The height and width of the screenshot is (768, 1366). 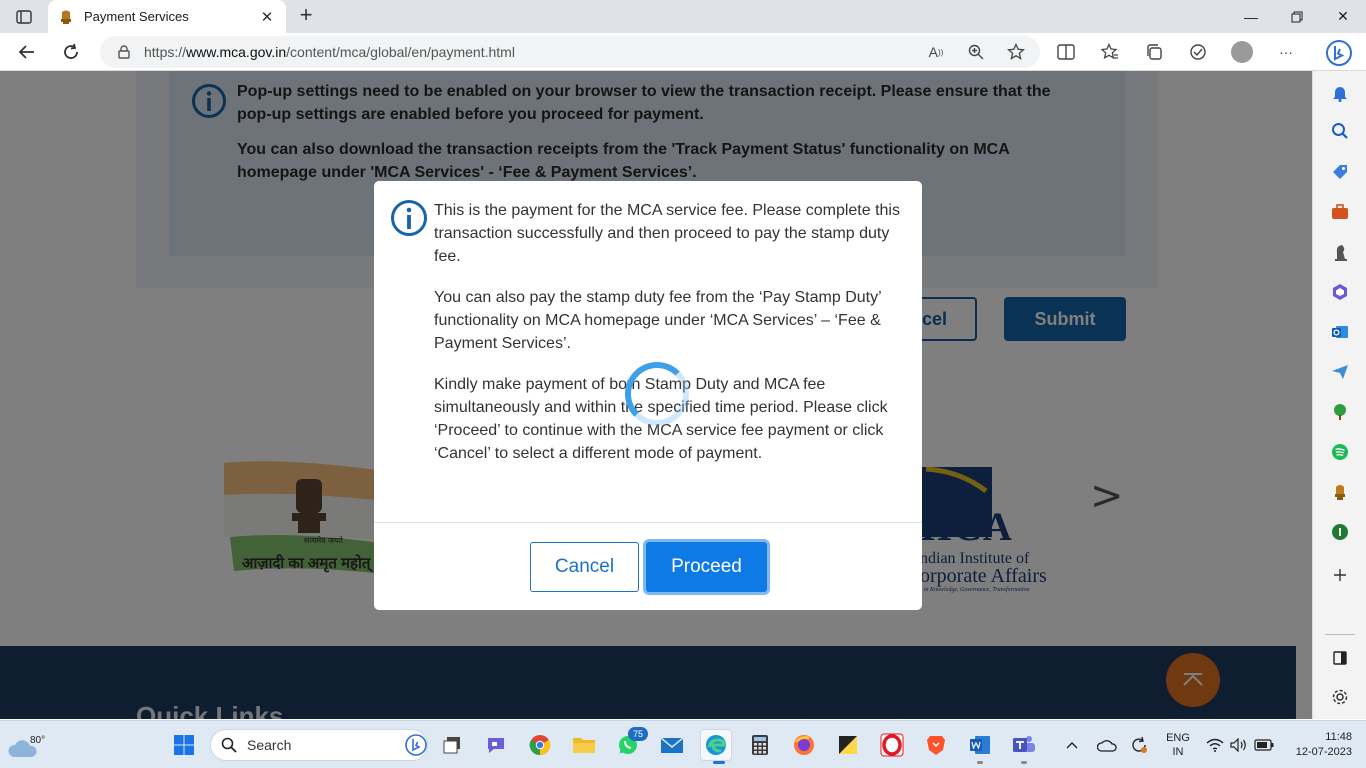 I want to click on read-aloud-icon: A)), so click(x=936, y=52).